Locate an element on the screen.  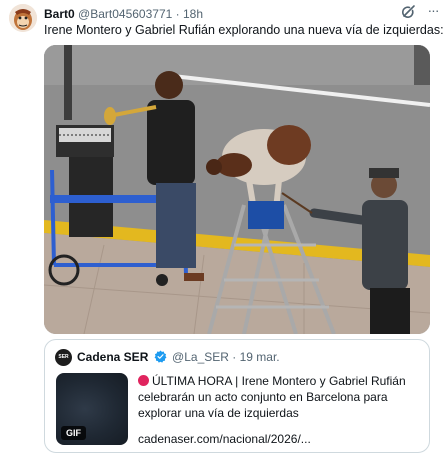
quoted-display-name: Cadena SER is located at coordinates (112, 357).